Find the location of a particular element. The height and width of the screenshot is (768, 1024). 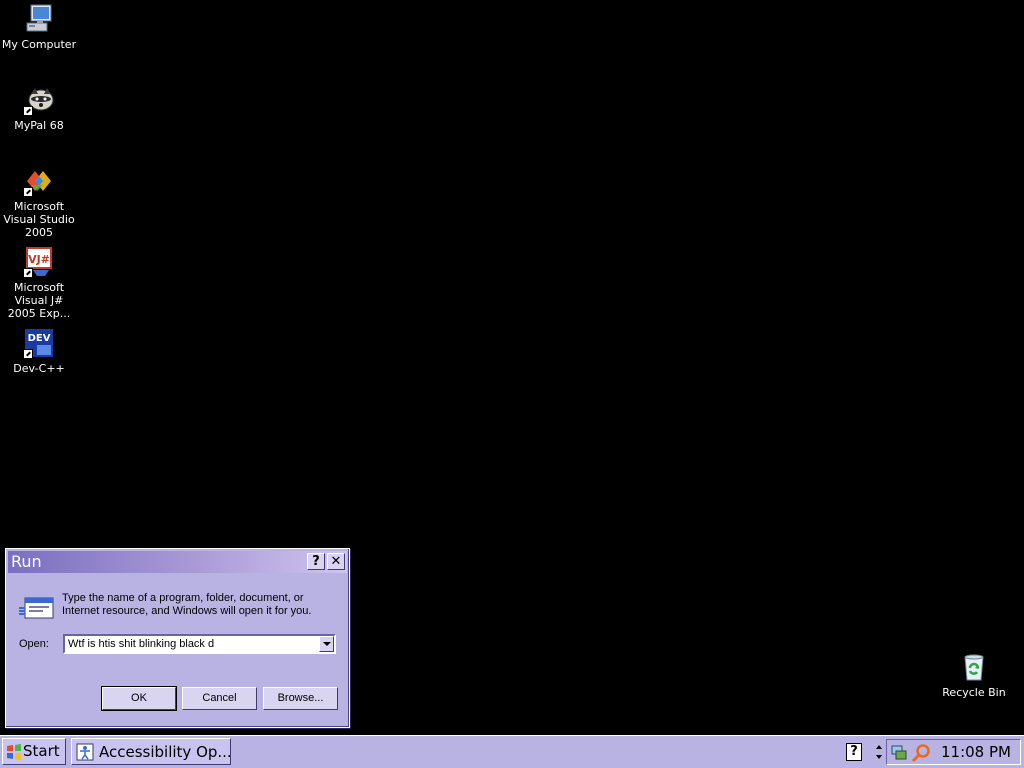

svg-text: VJ# is located at coordinates (39, 259).